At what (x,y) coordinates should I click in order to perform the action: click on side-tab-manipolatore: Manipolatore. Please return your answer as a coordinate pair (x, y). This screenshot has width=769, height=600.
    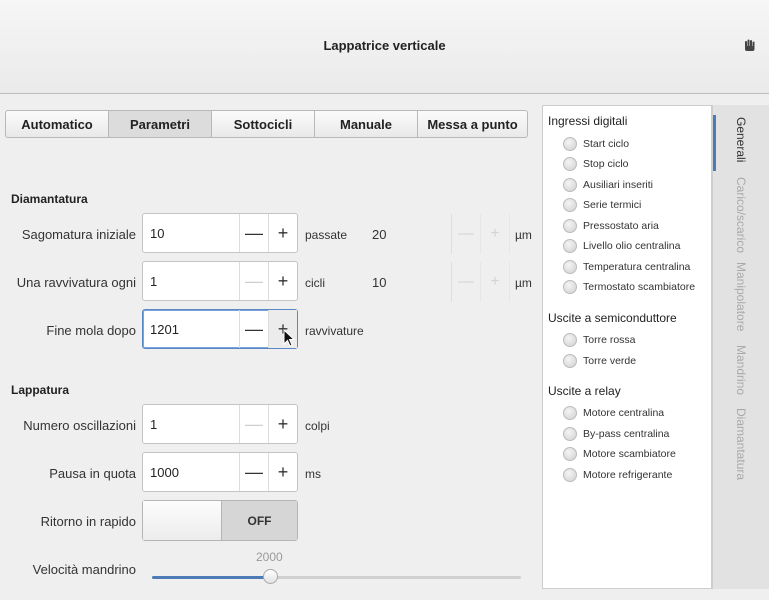
    Looking at the image, I should click on (741, 296).